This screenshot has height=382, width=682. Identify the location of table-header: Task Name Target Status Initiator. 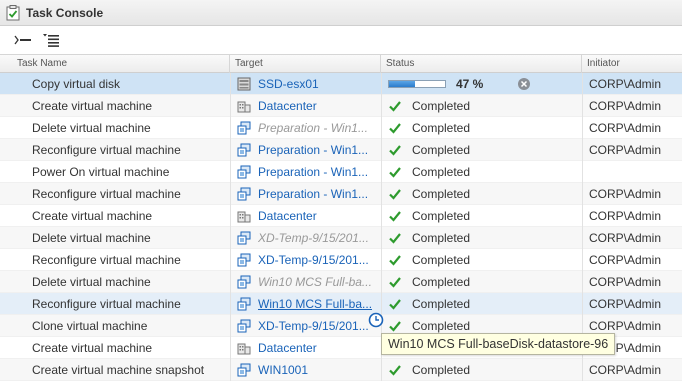
(341, 63).